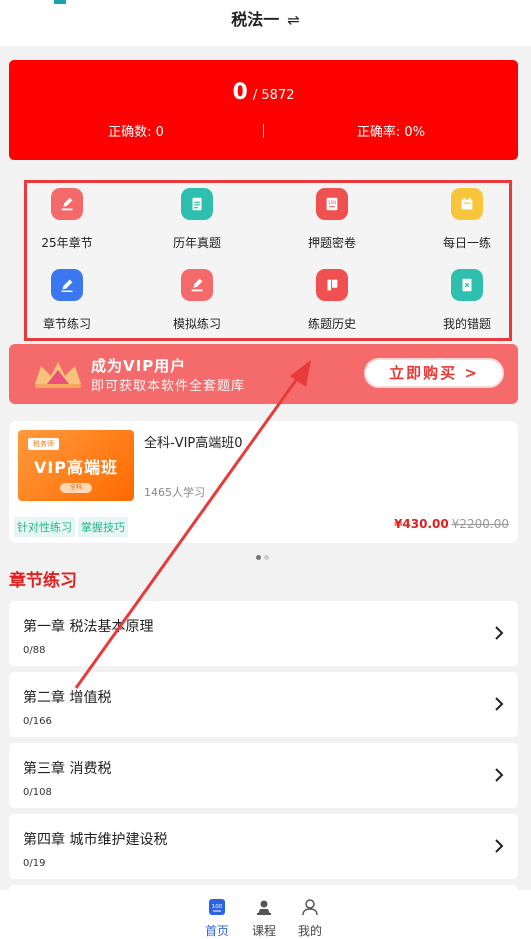  I want to click on grid-item-label: 每日一练, so click(466, 243).